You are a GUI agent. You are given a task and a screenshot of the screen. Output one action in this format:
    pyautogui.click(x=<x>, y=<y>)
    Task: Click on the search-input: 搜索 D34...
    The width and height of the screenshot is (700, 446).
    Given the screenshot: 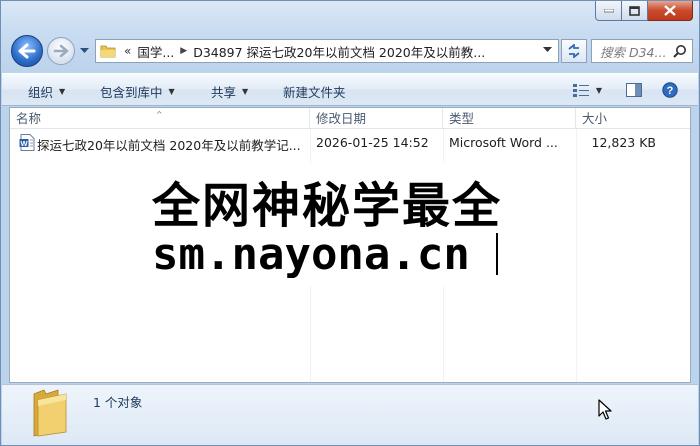 What is the action you would take?
    pyautogui.click(x=642, y=51)
    